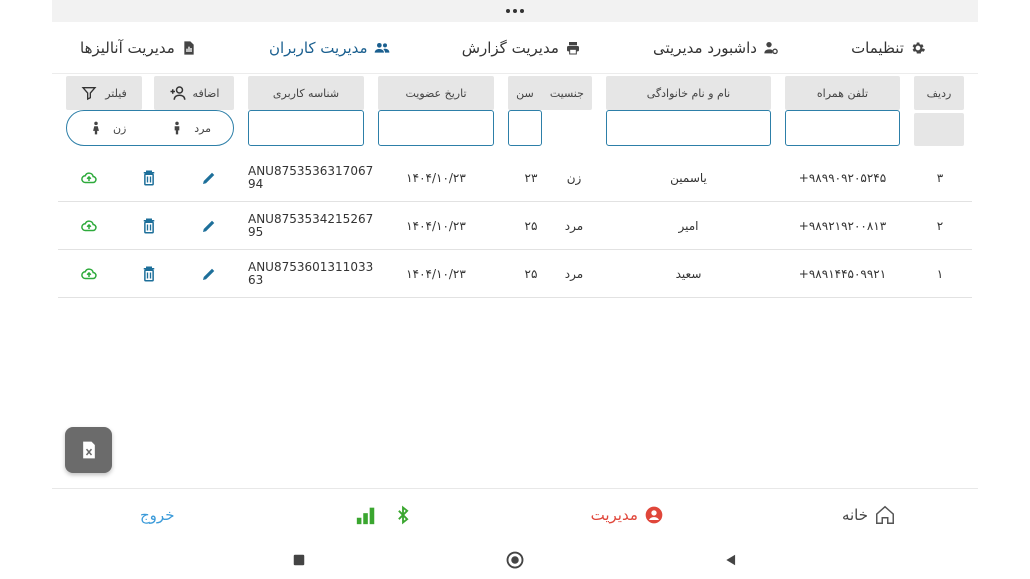  I want to click on nav-home: خانه, so click(869, 515).